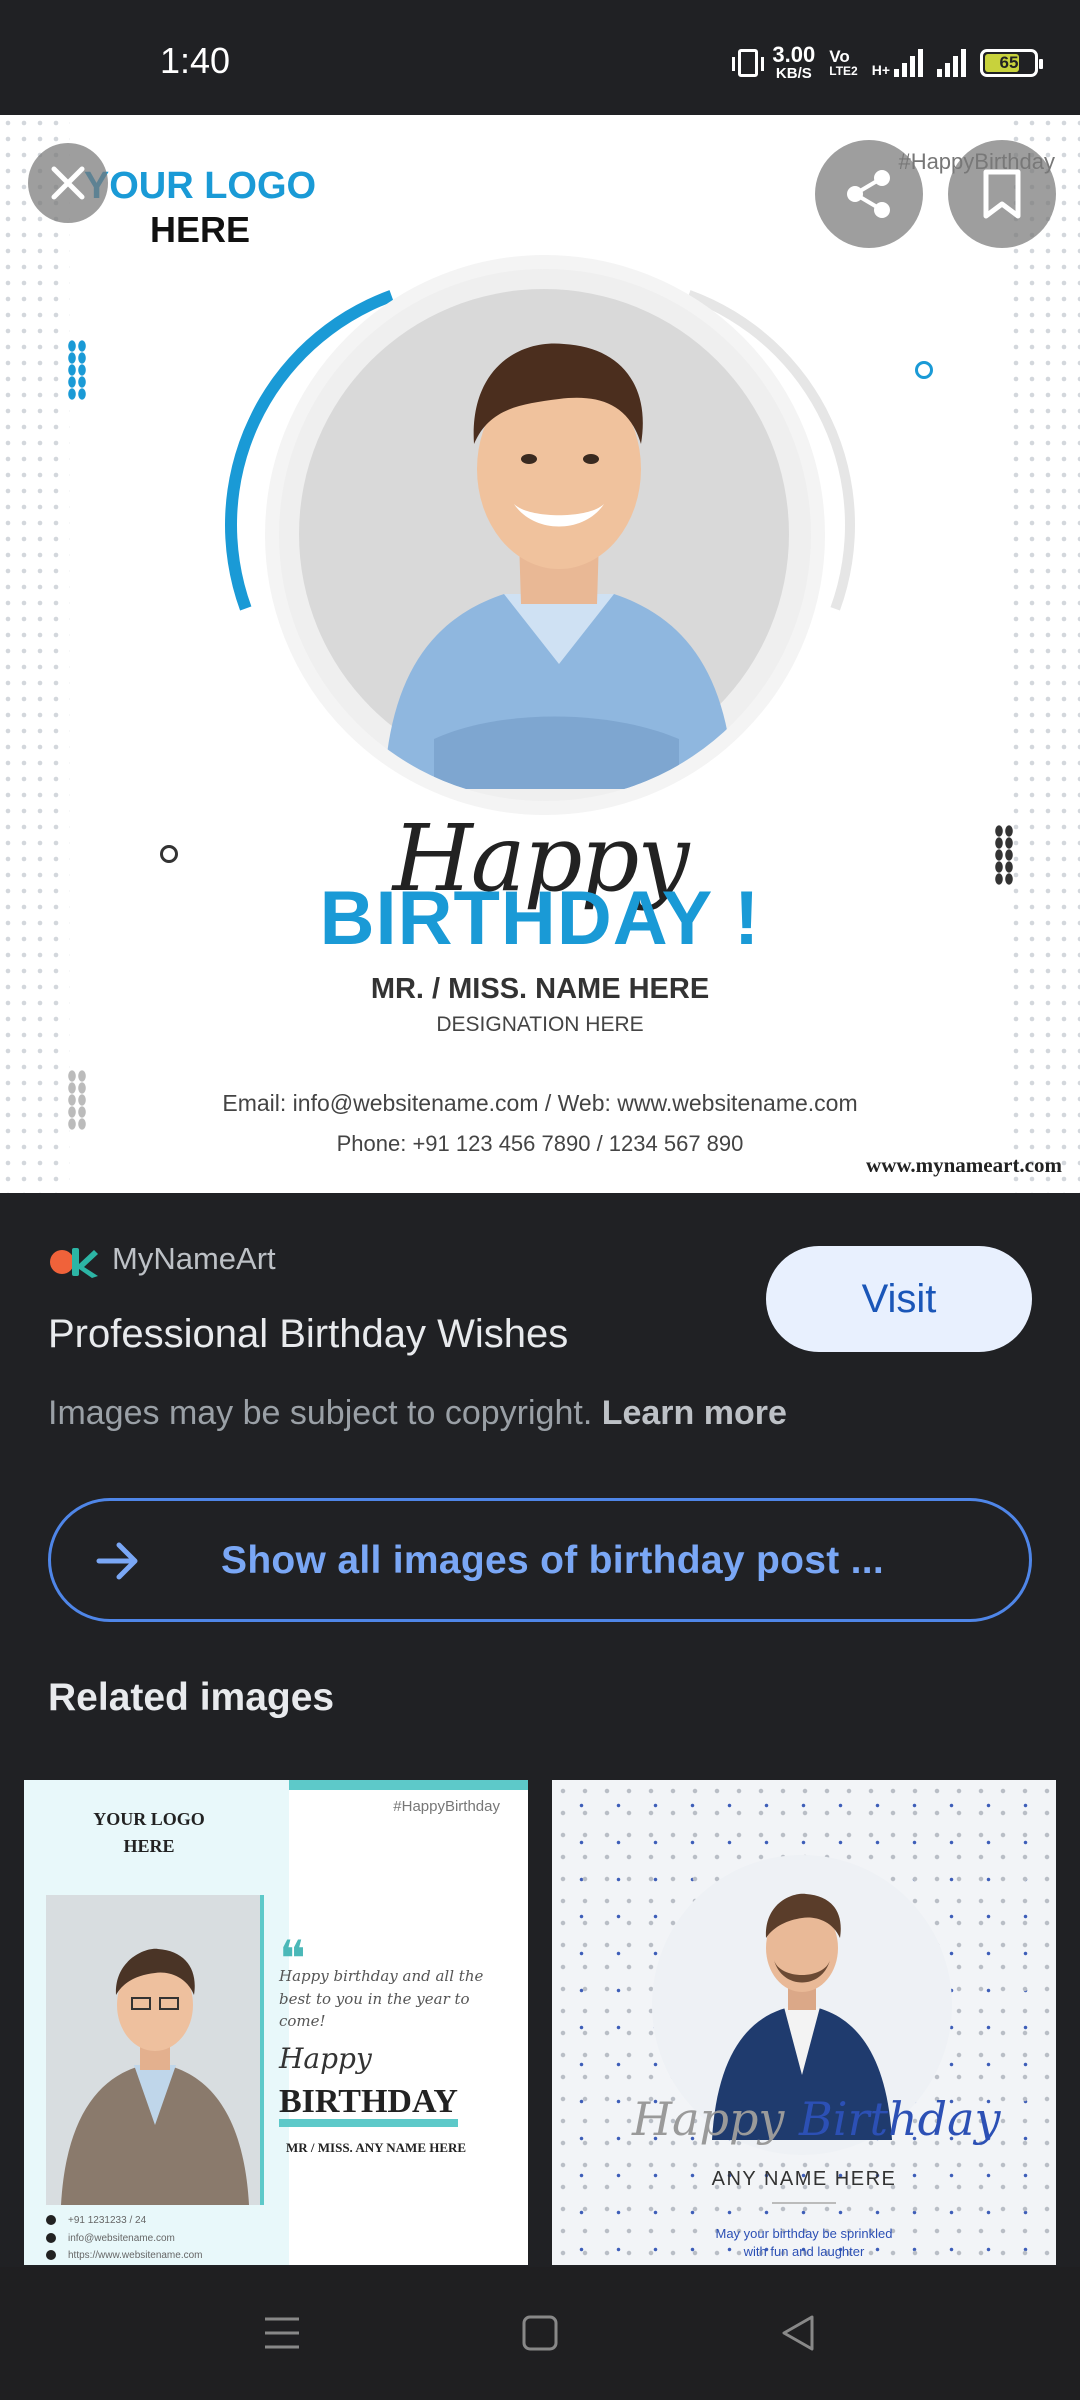 The height and width of the screenshot is (2400, 1080). Describe the element at coordinates (748, 62) in the screenshot. I see `vibrate-icon` at that location.